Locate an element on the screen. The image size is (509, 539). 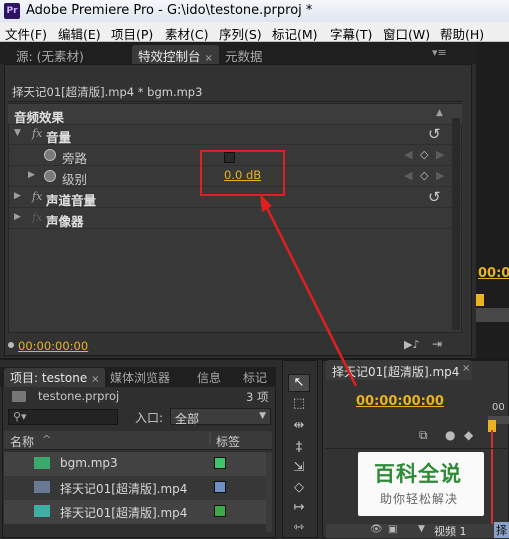
watermark-subtitle: 助你轻松解决 is located at coordinates (419, 499).